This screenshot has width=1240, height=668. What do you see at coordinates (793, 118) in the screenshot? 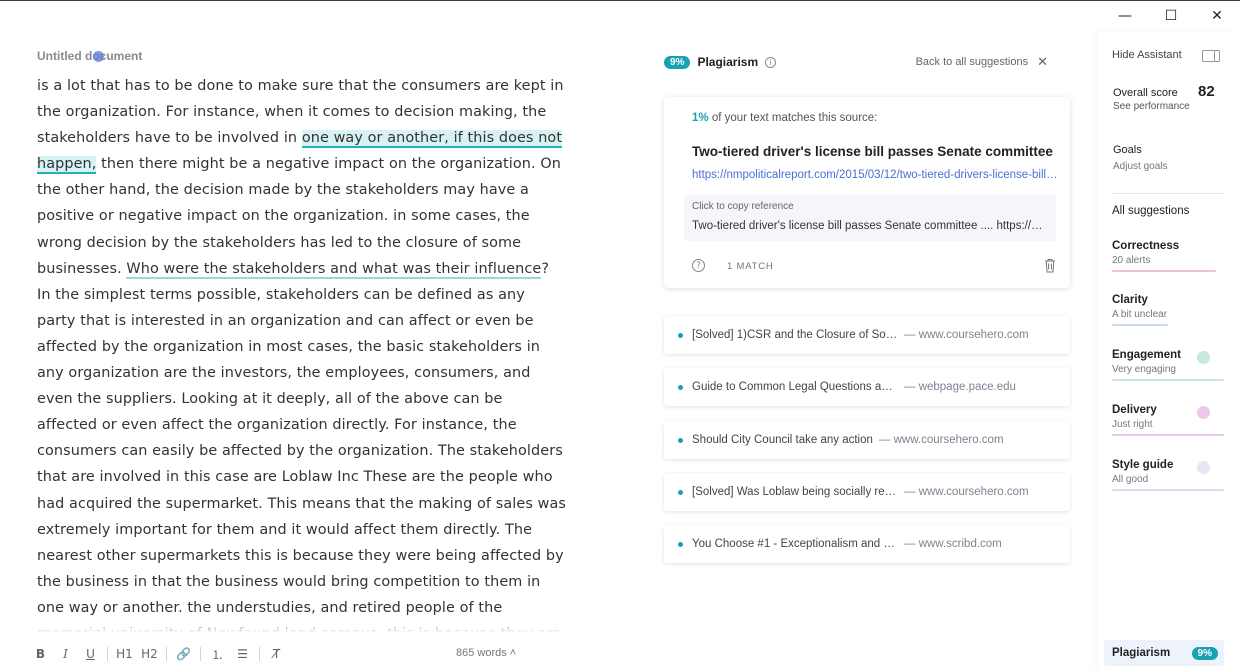
I see `match-summary-text: of your text matches this source:` at bounding box center [793, 118].